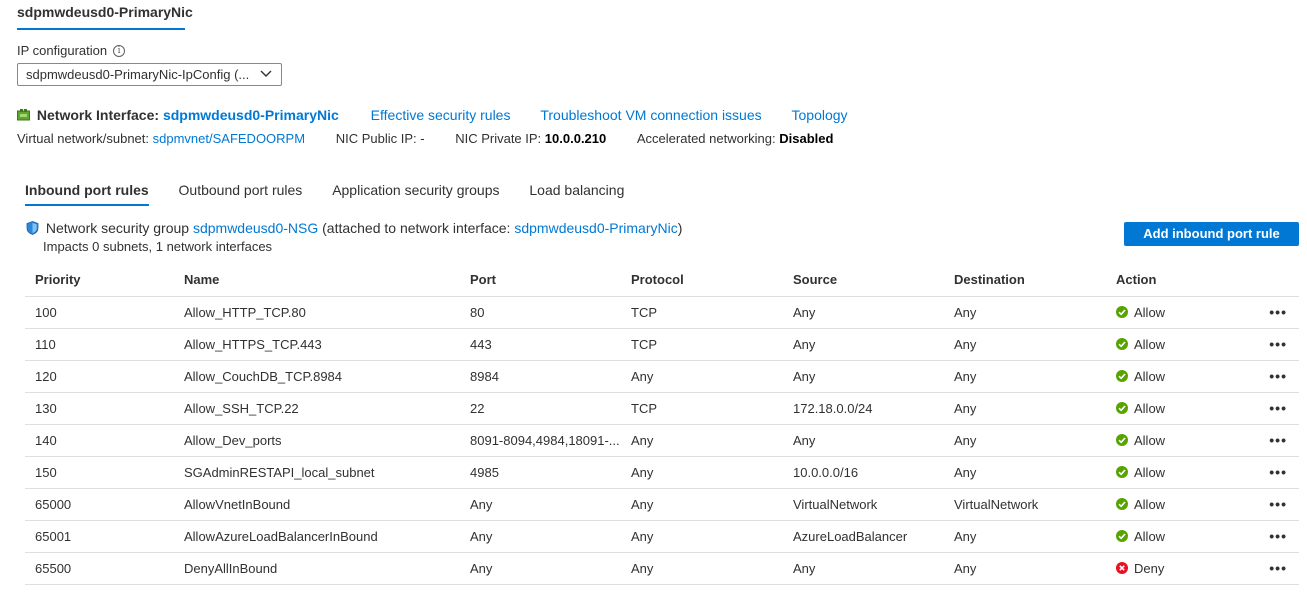 Image resolution: width=1307 pixels, height=606 pixels. Describe the element at coordinates (1176, 280) in the screenshot. I see `header-action: Action` at that location.